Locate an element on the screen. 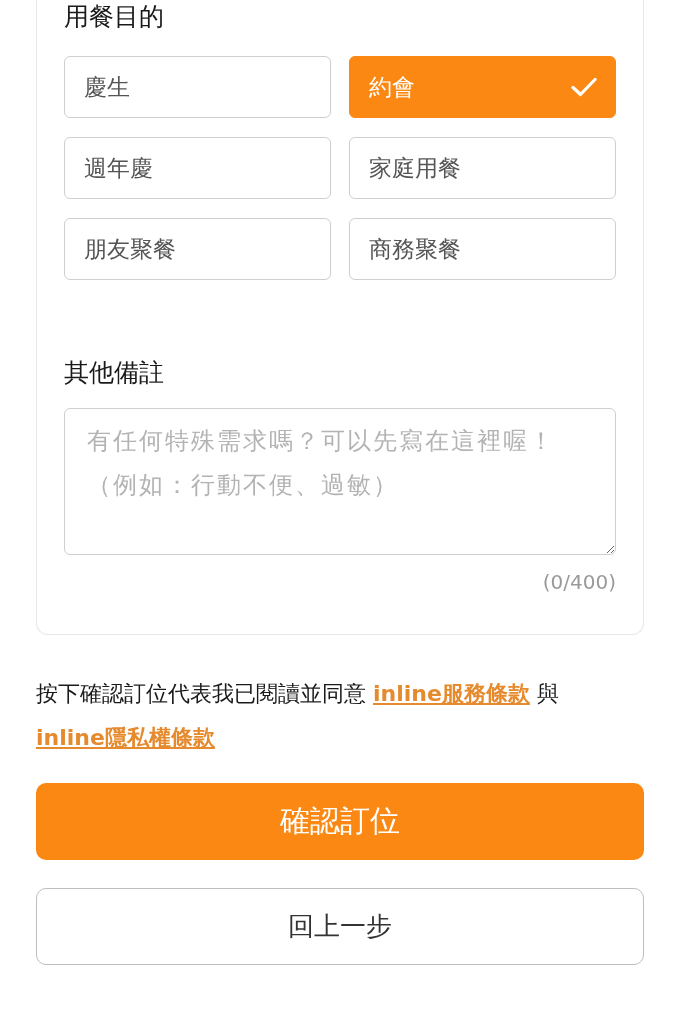  check-icon is located at coordinates (584, 87).